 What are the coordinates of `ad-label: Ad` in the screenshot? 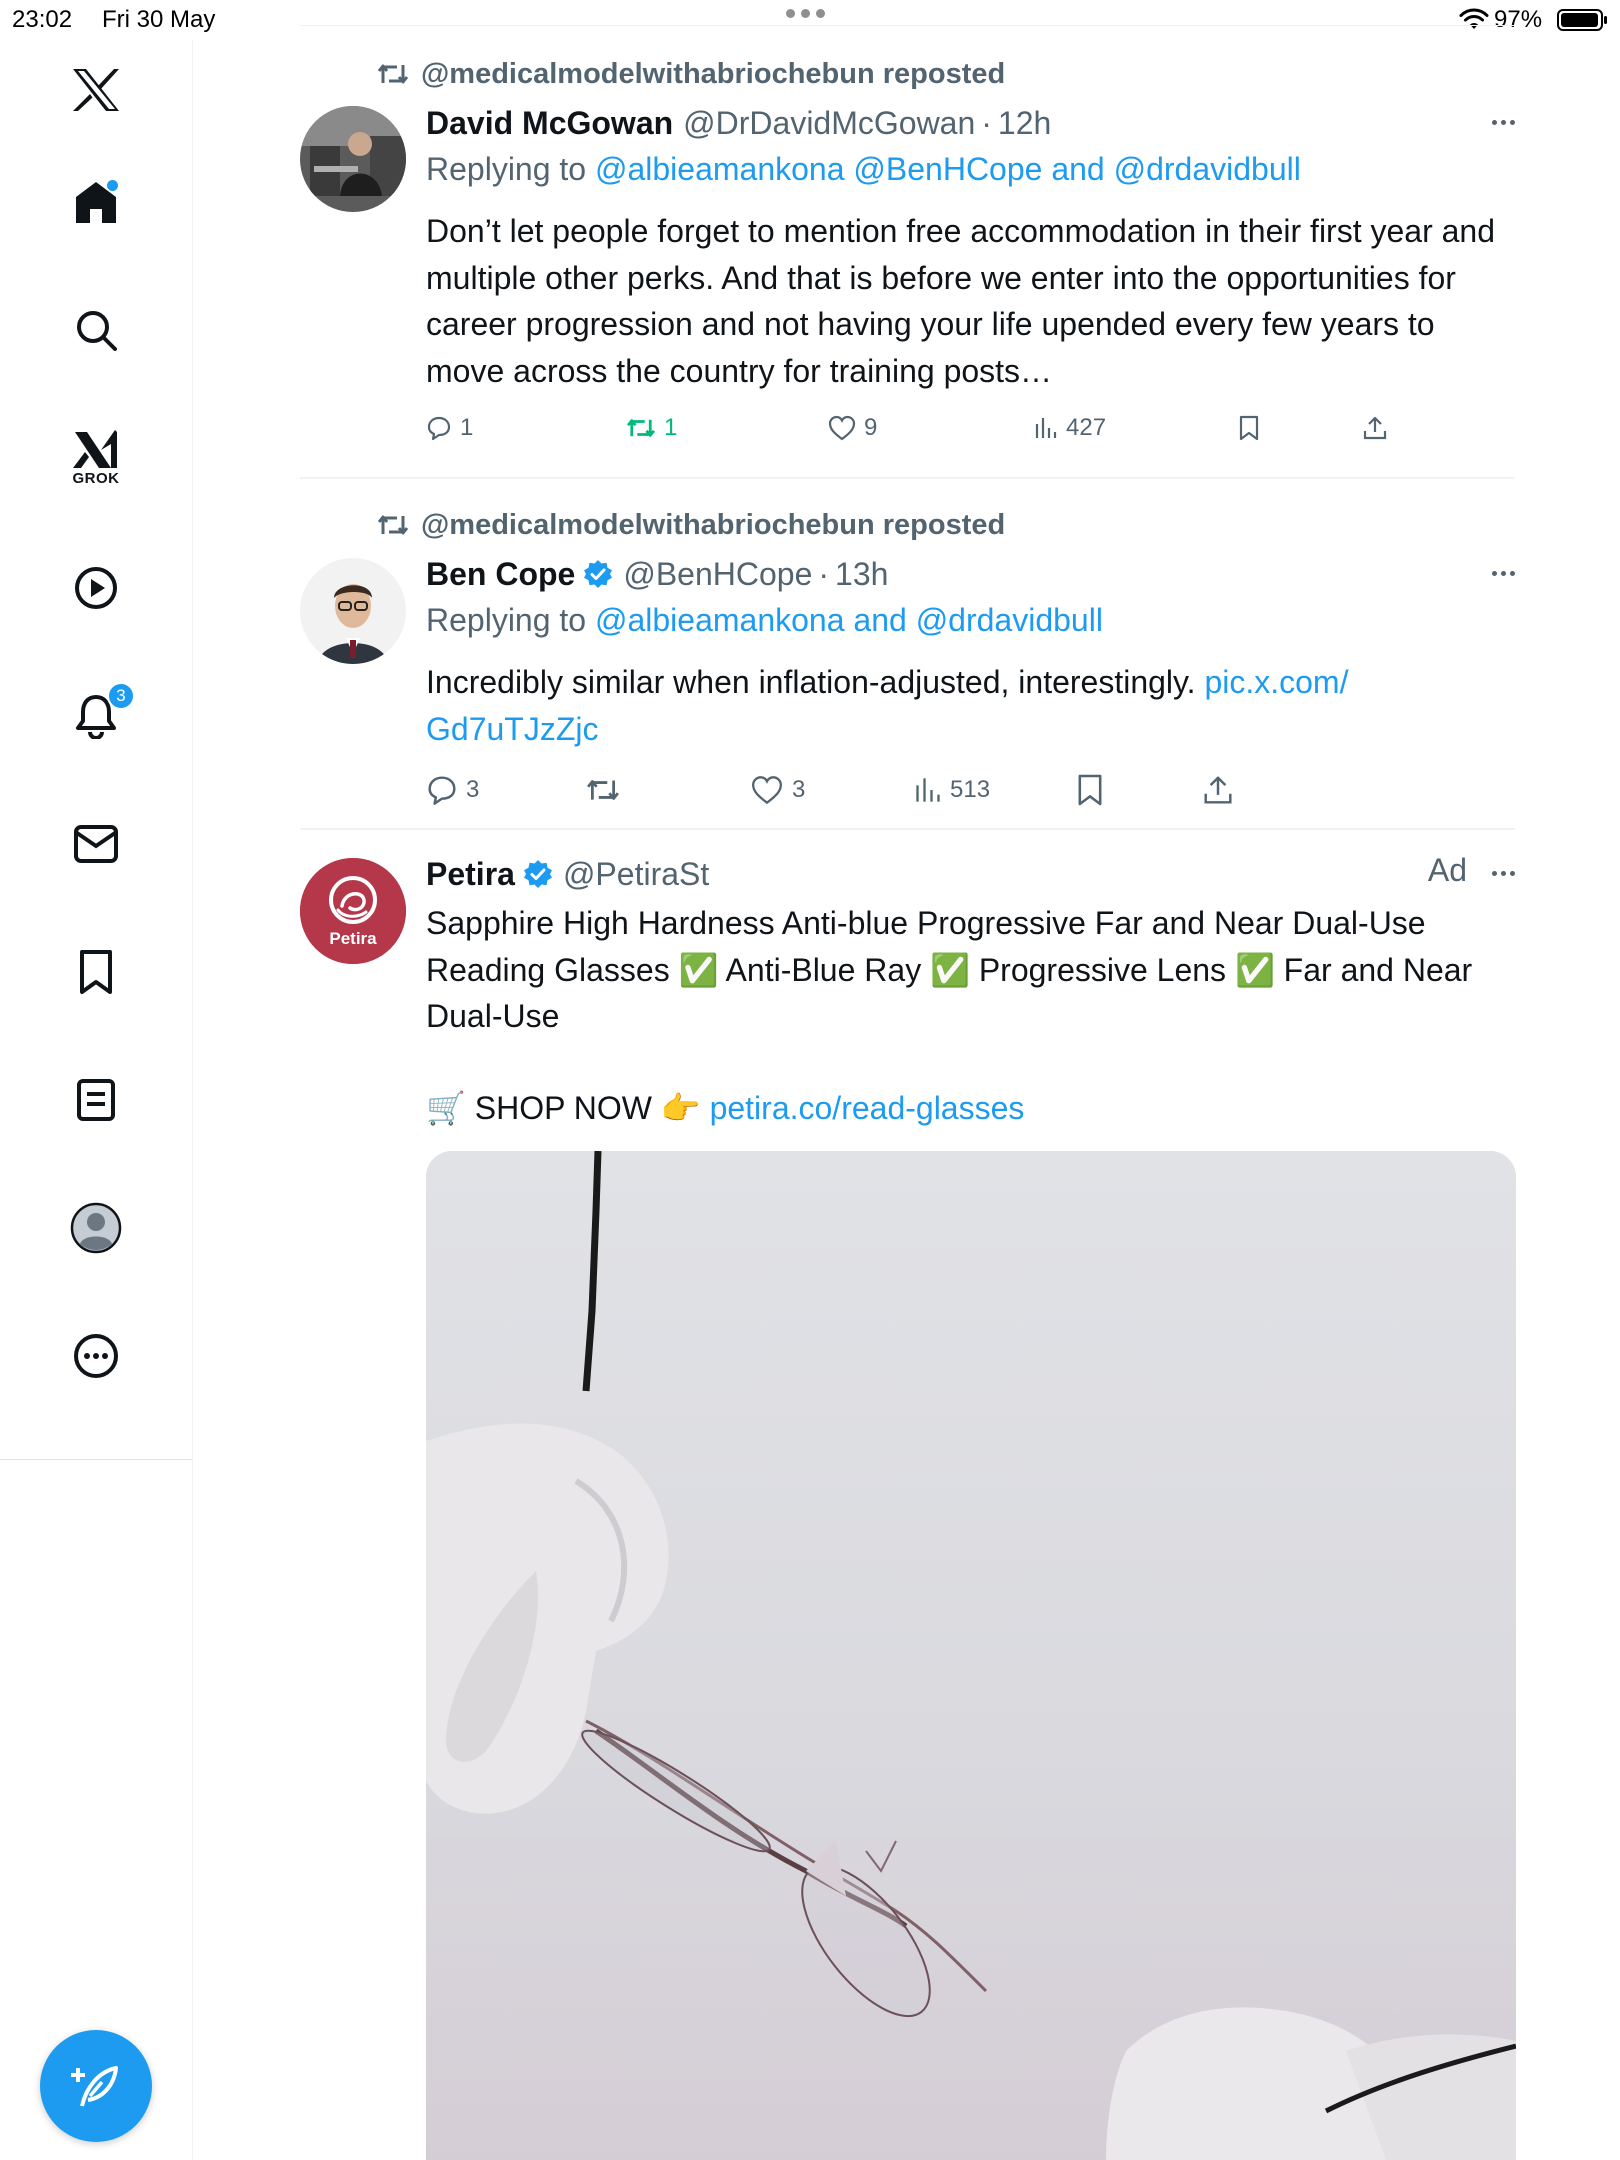 It's located at (1447, 870).